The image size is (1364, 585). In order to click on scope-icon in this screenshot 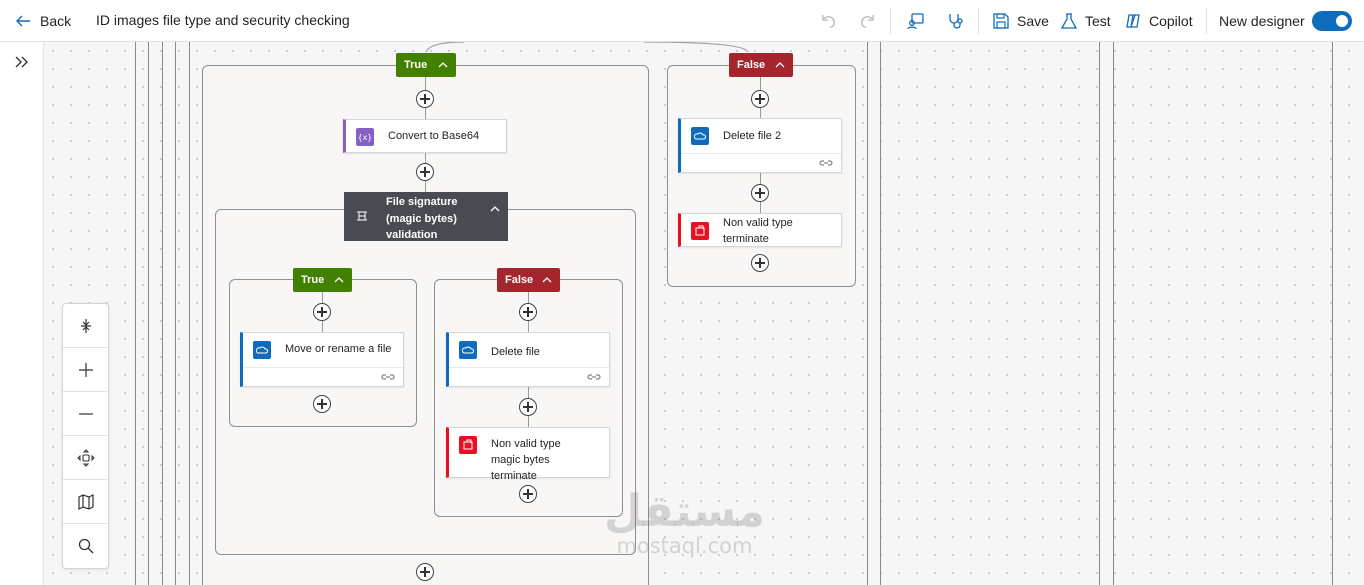, I will do `click(362, 216)`.